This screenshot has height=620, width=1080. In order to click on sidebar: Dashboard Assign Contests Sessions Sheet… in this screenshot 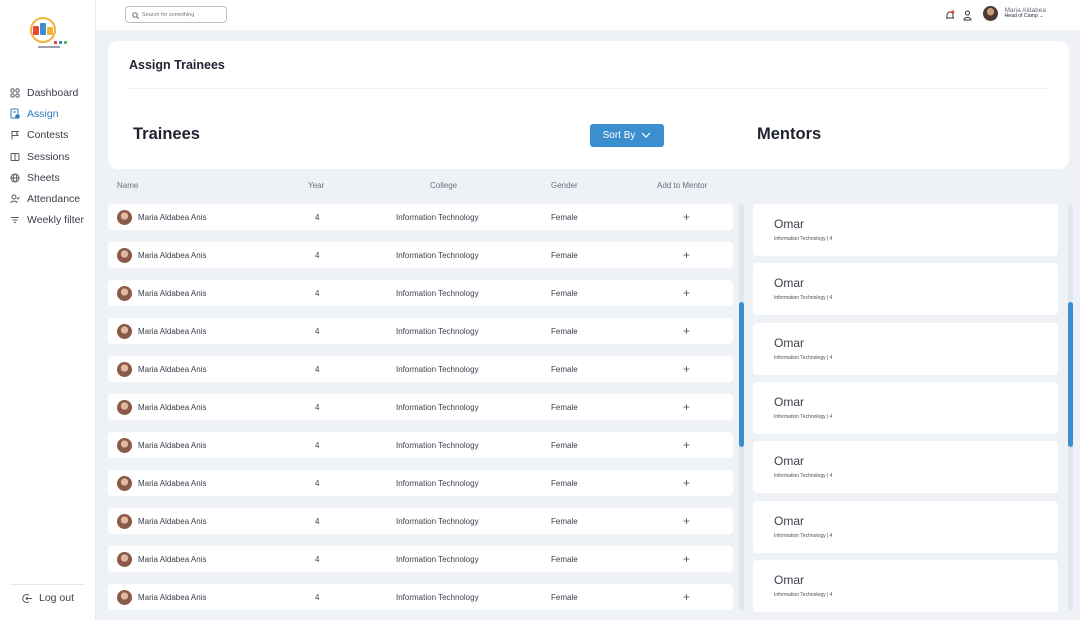, I will do `click(48, 310)`.